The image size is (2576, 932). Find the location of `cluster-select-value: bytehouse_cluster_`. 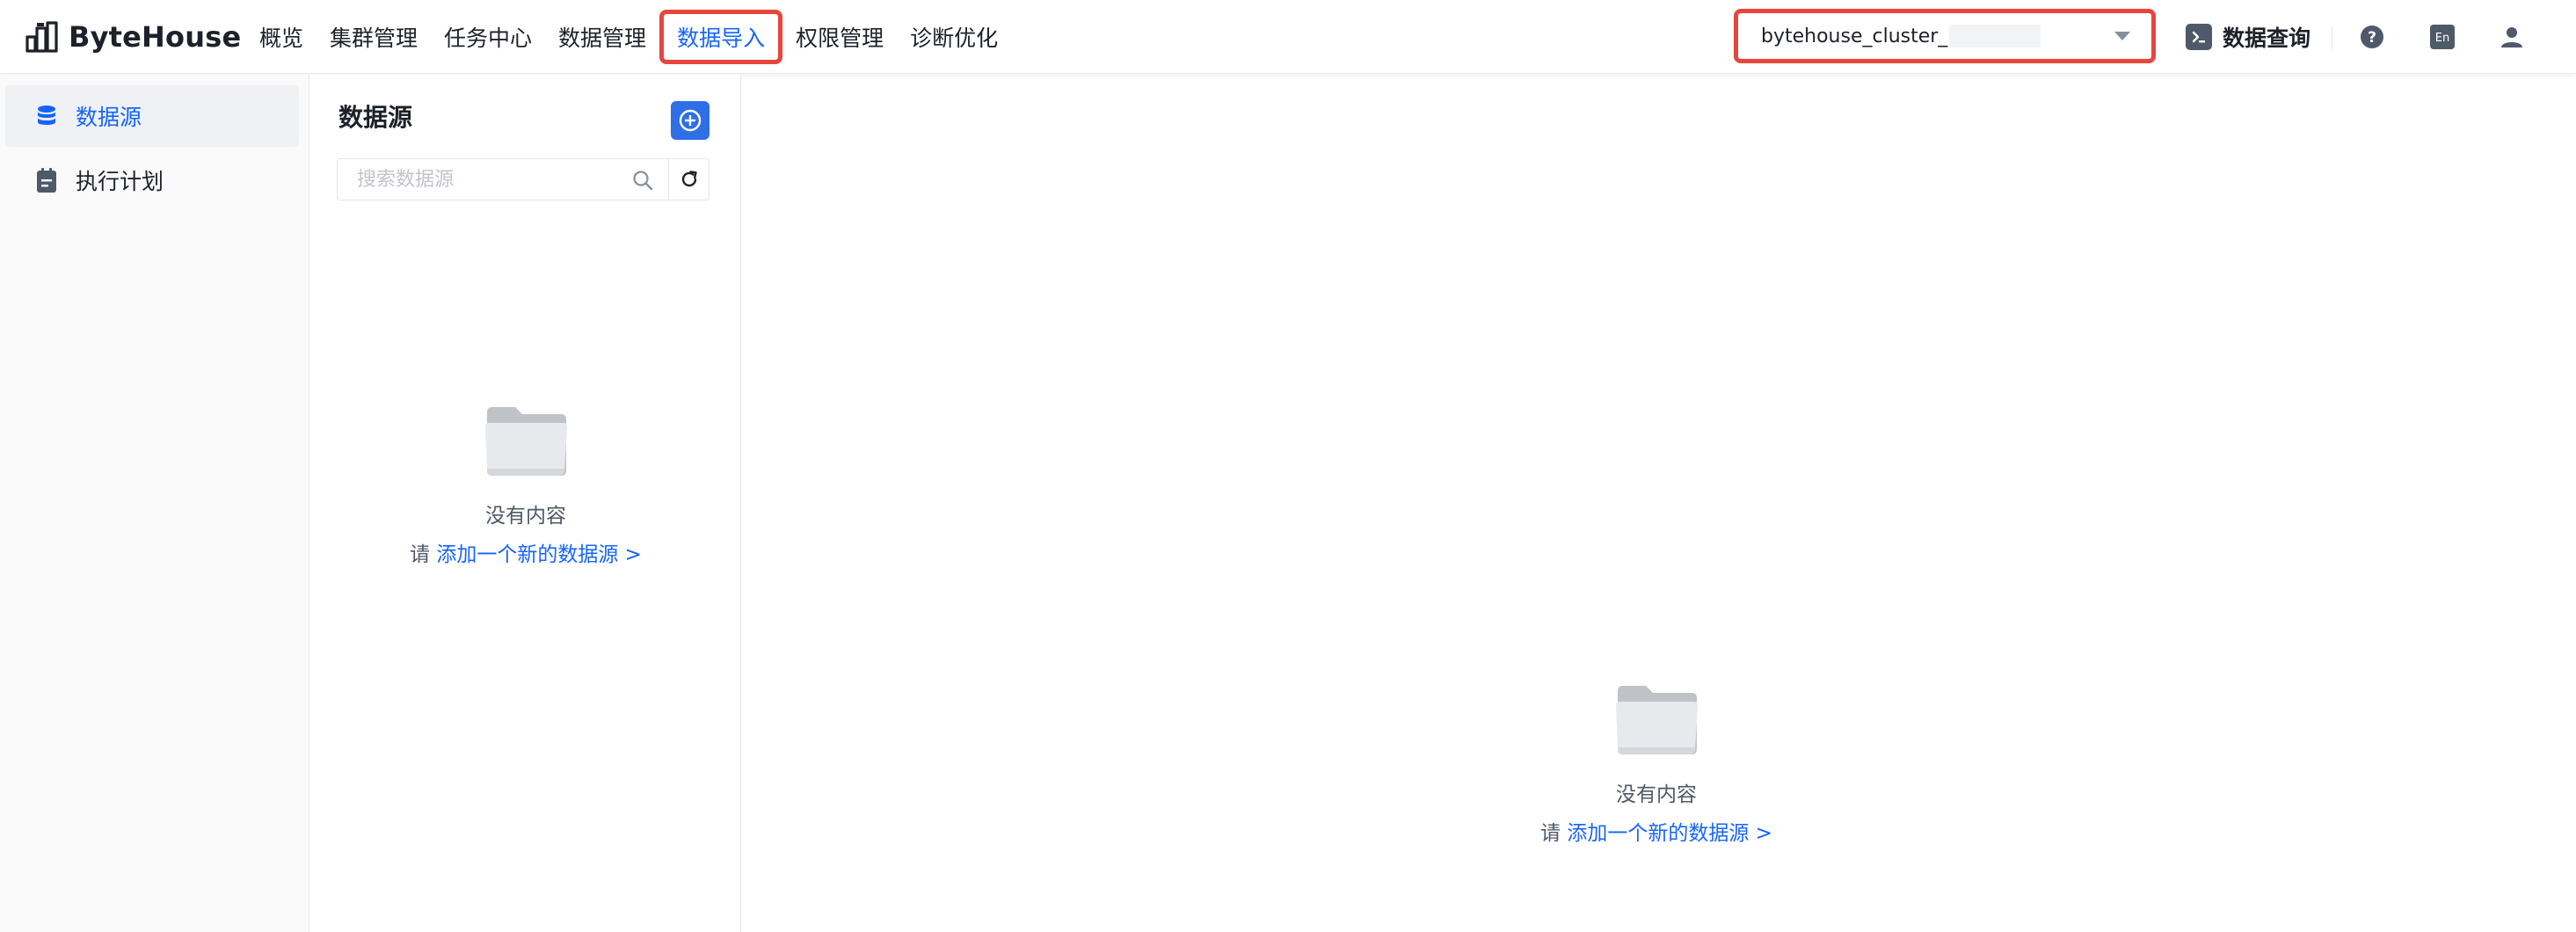

cluster-select-value: bytehouse_cluster_ is located at coordinates (1854, 36).